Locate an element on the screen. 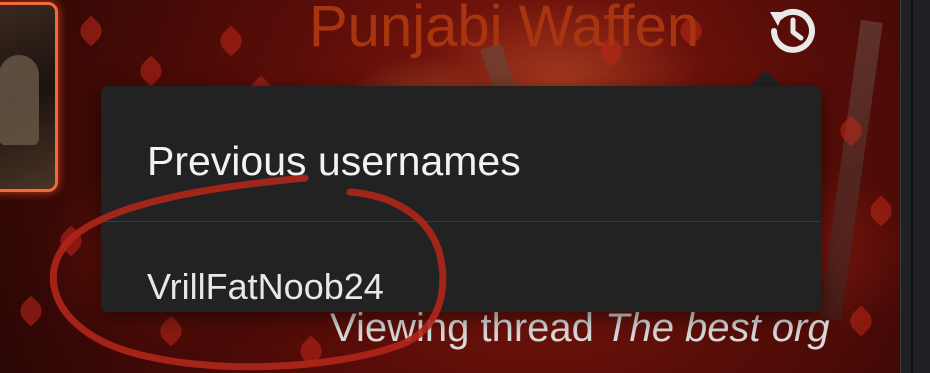 This screenshot has width=930, height=373. activity-prefix: Viewing thread is located at coordinates (462, 328).